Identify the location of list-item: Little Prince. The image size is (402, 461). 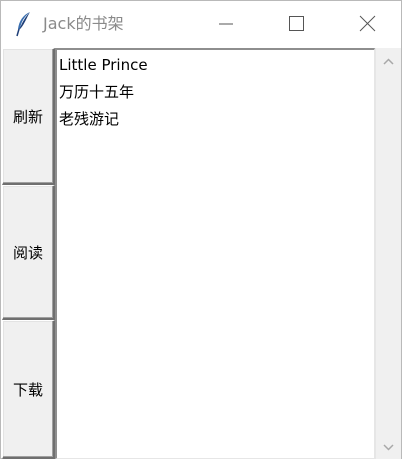
(215, 65).